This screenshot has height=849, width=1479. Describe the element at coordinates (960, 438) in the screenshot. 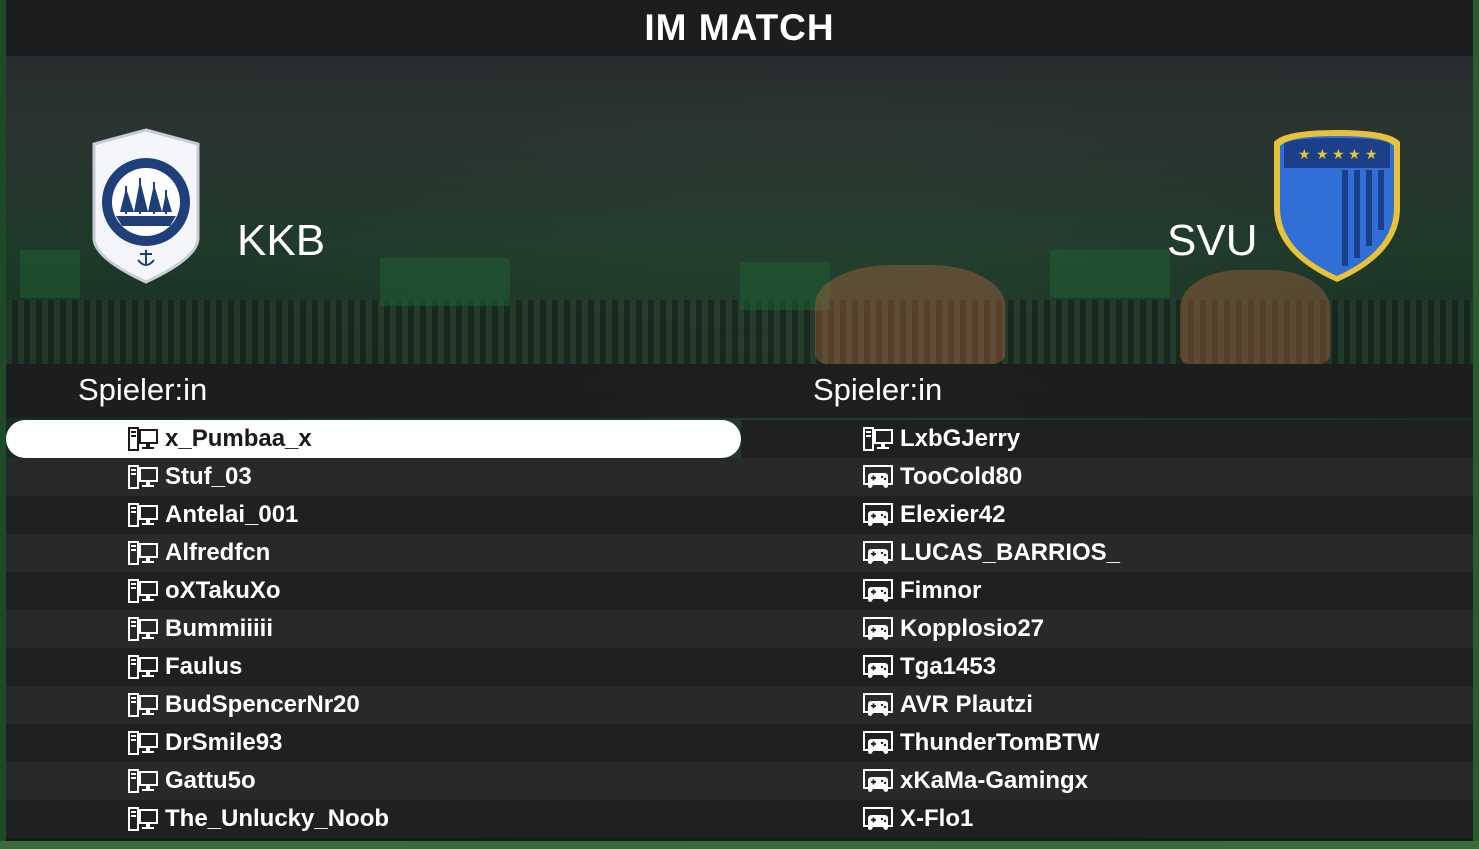

I see `away-player-name: LxbGJerry` at that location.